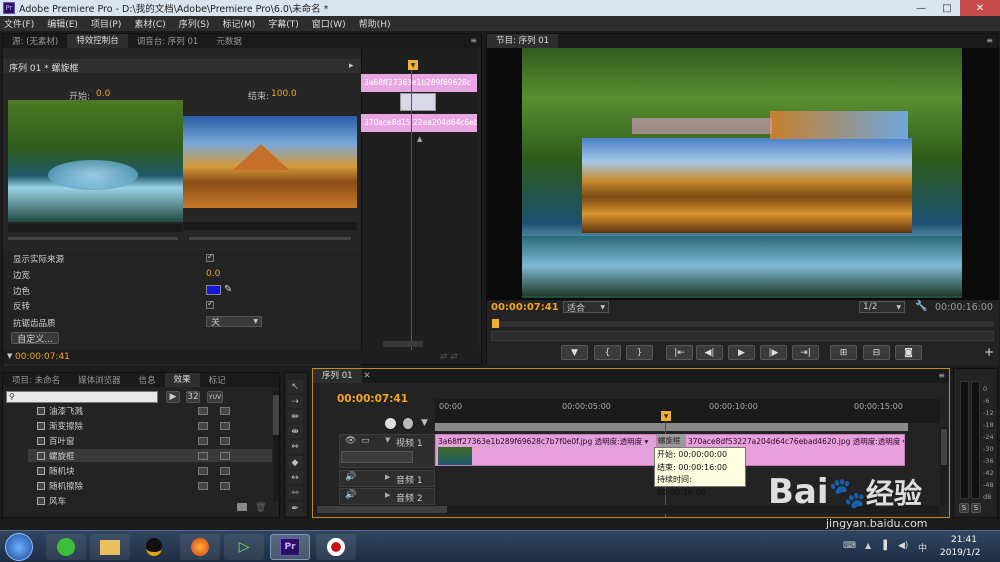  Describe the element at coordinates (276, 415) in the screenshot. I see `effects-scrollbar` at that location.